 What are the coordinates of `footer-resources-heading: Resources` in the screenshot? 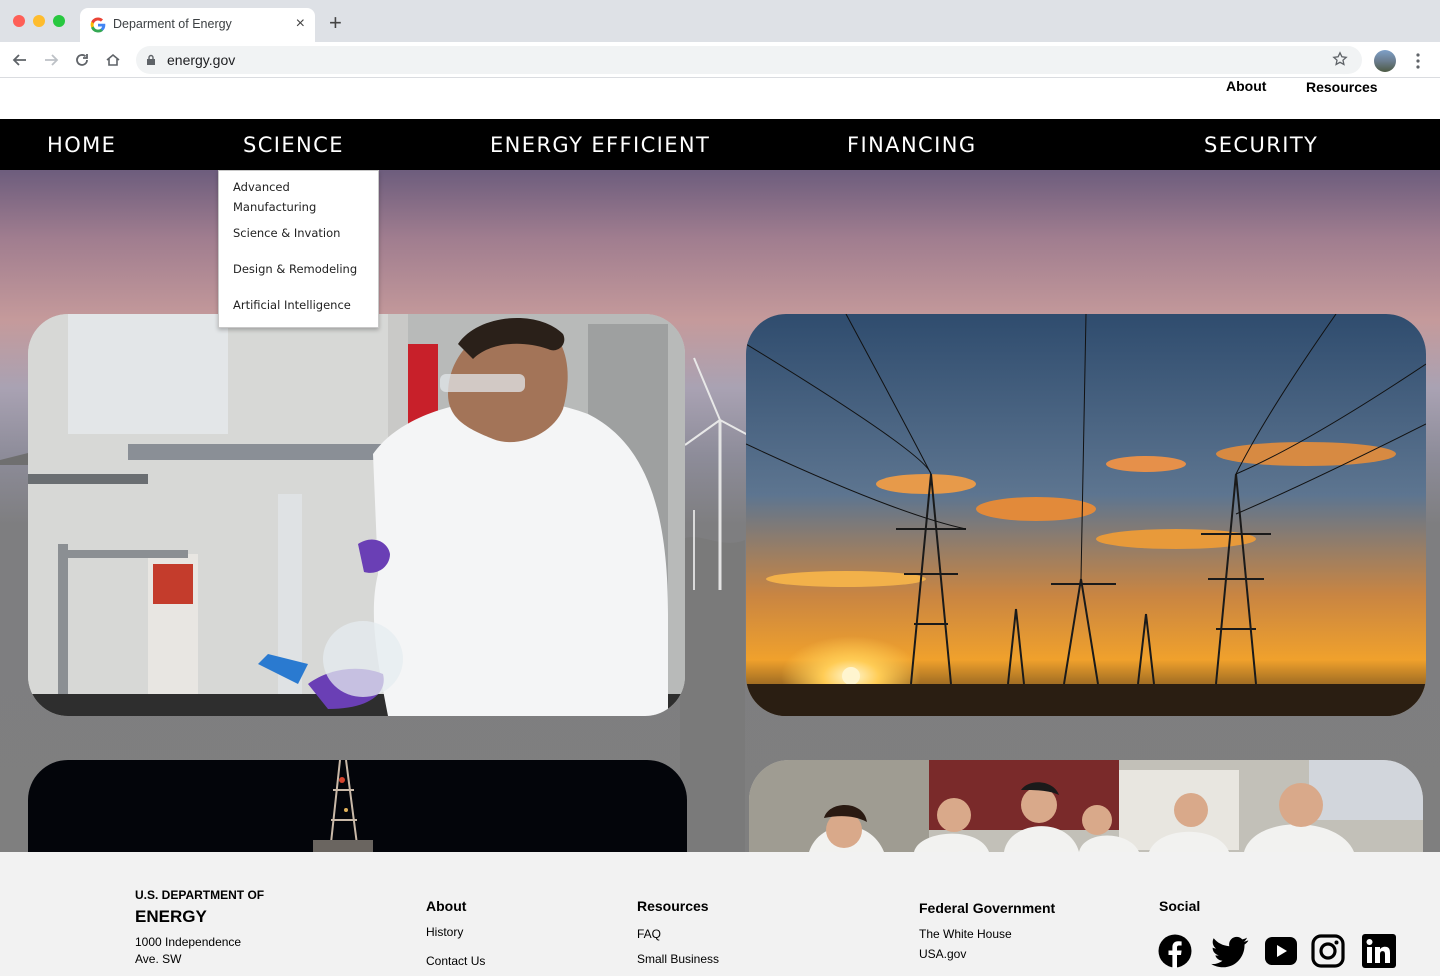 It's located at (673, 906).